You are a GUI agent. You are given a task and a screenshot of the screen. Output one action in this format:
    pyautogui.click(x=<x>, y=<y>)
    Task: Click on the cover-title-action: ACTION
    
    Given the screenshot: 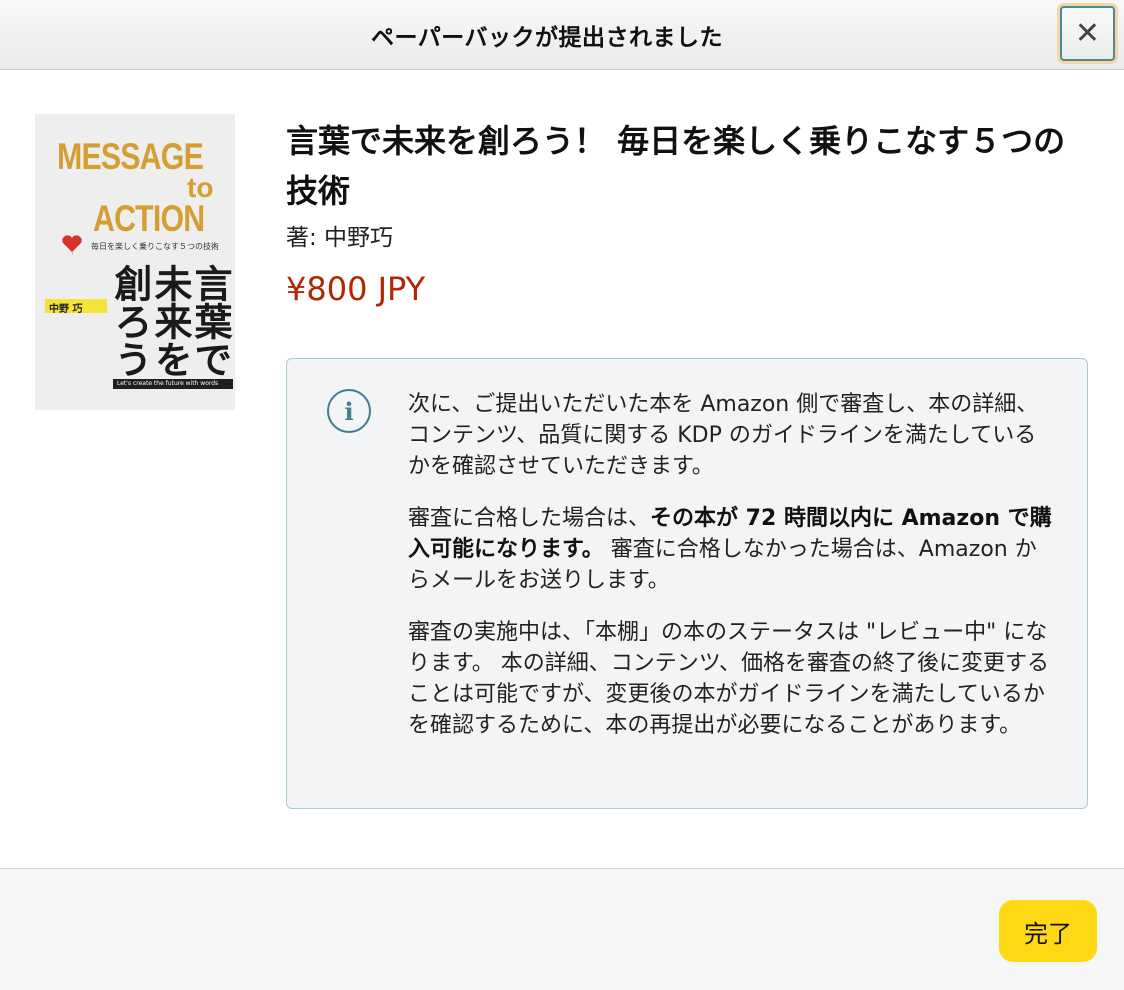 What is the action you would take?
    pyautogui.click(x=149, y=218)
    